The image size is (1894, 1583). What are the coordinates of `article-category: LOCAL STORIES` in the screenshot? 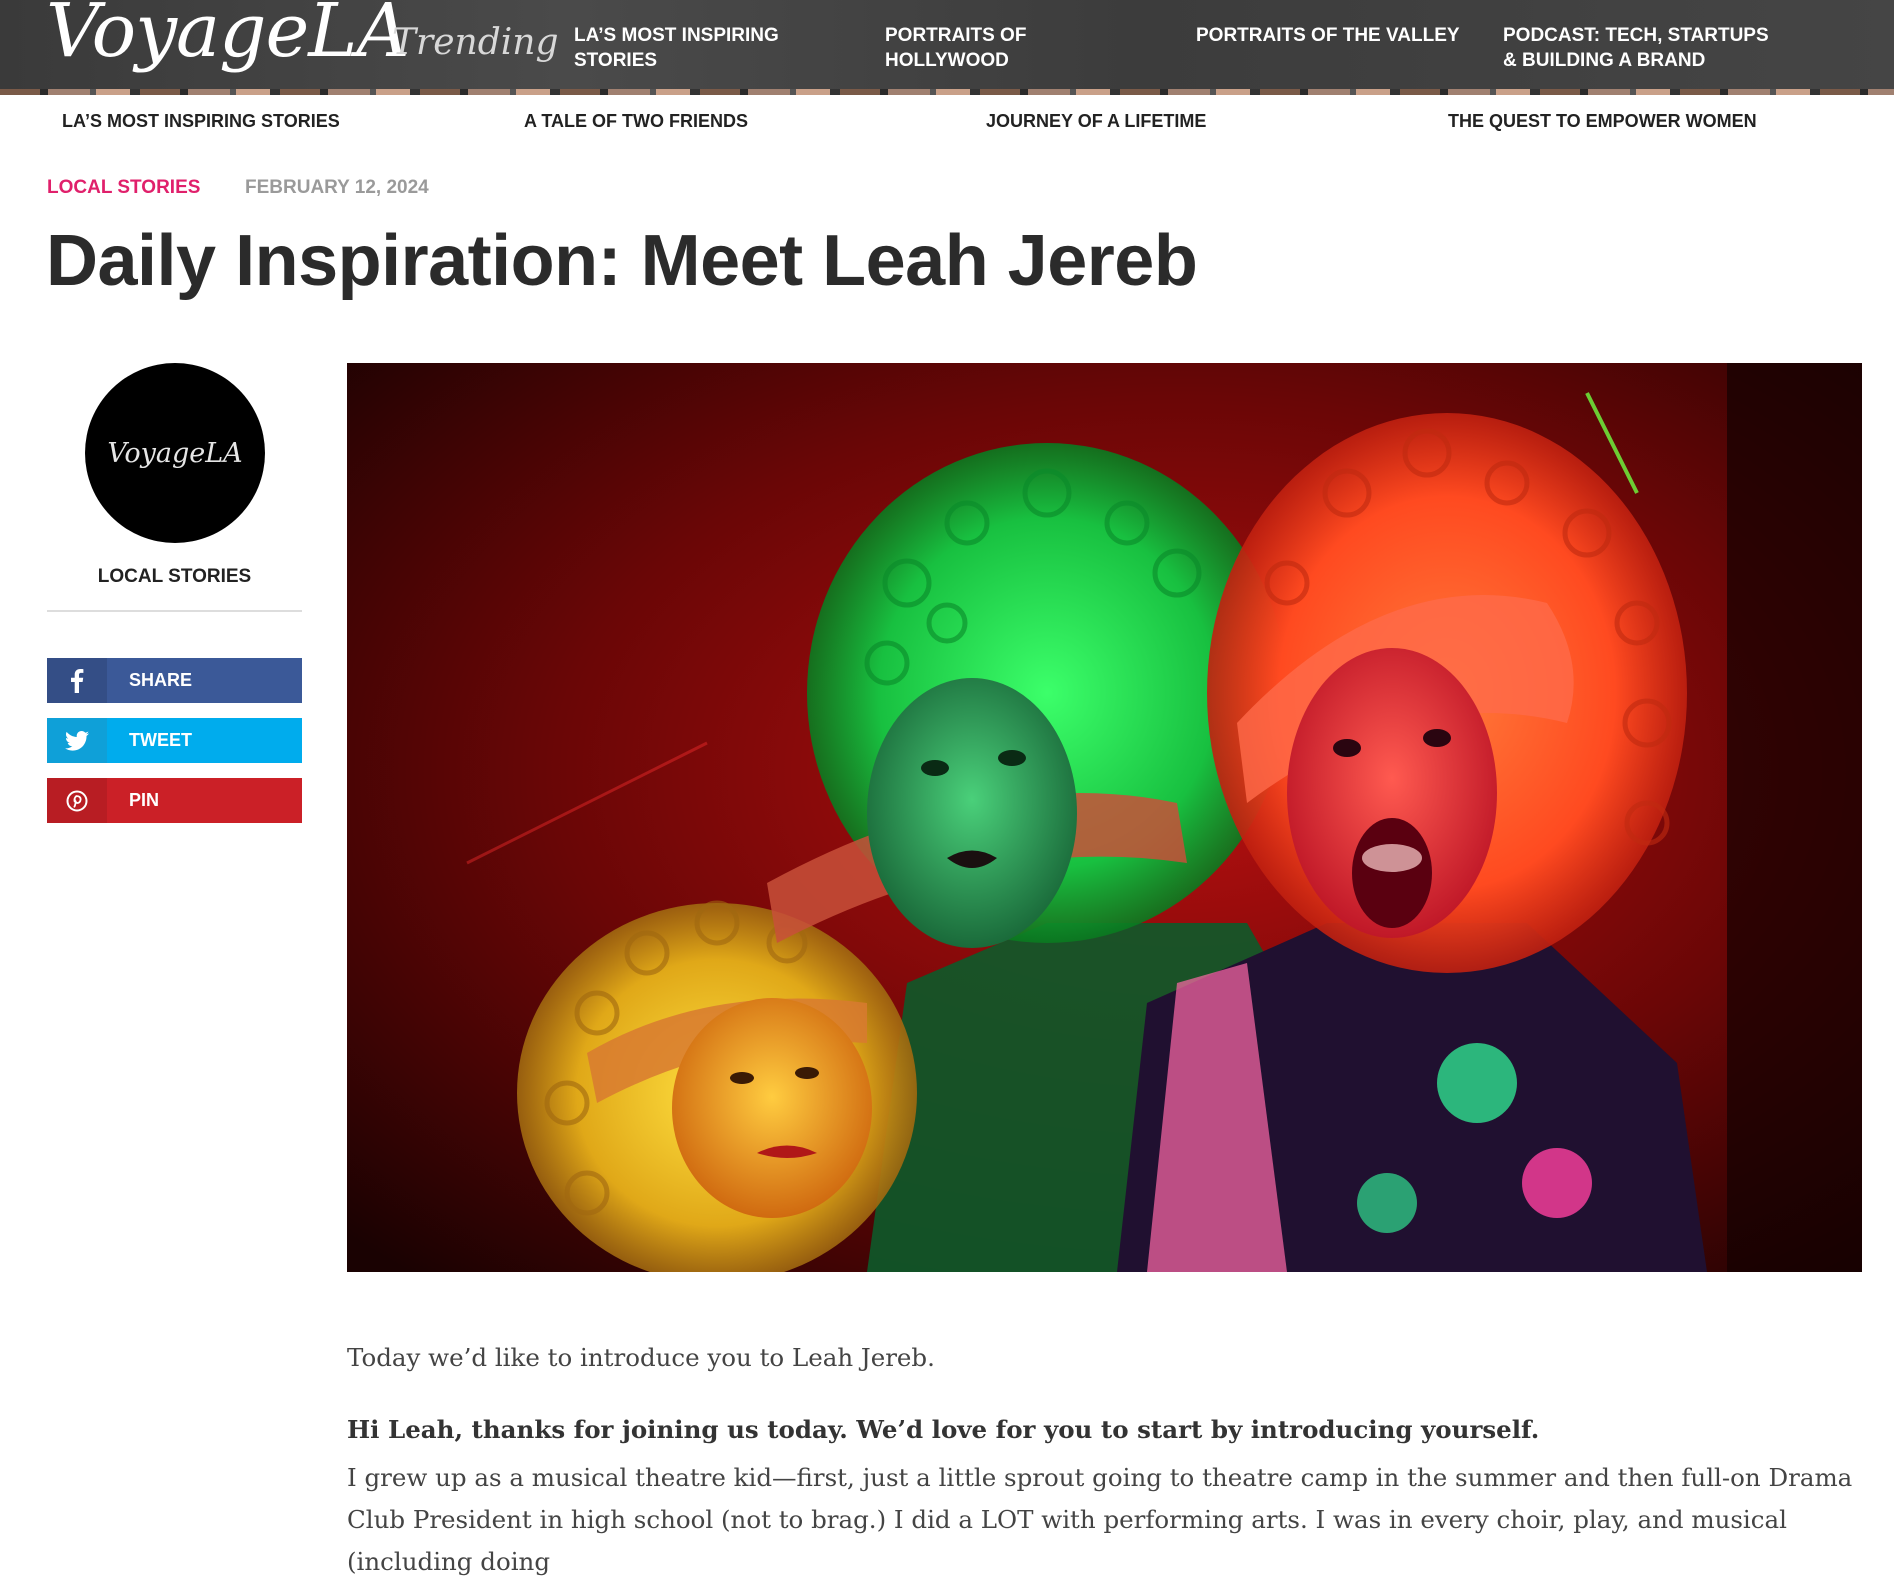 It's located at (123, 188).